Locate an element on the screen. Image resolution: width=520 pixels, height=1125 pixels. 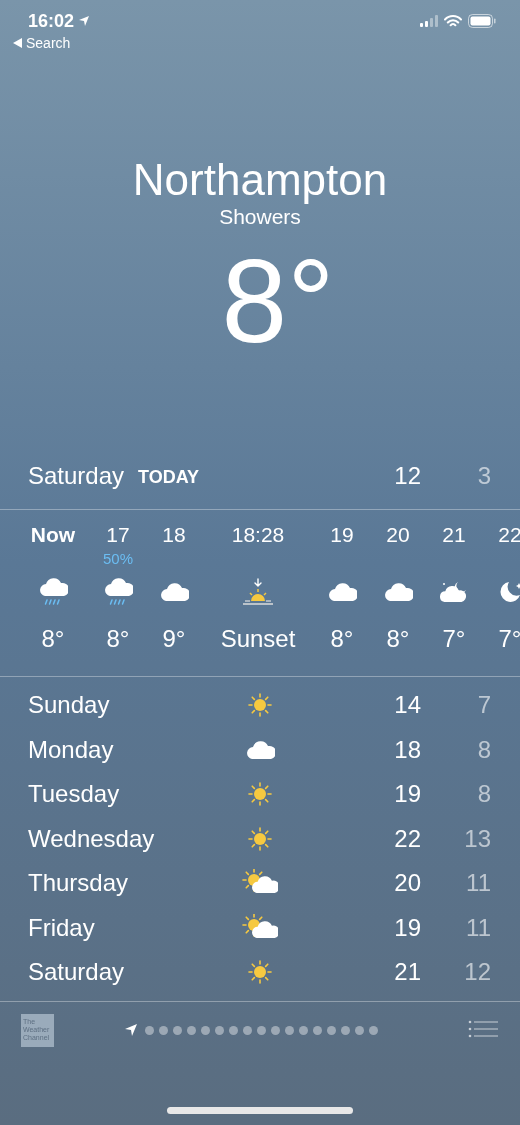
today-label: TODAY is located at coordinates (169, 477).